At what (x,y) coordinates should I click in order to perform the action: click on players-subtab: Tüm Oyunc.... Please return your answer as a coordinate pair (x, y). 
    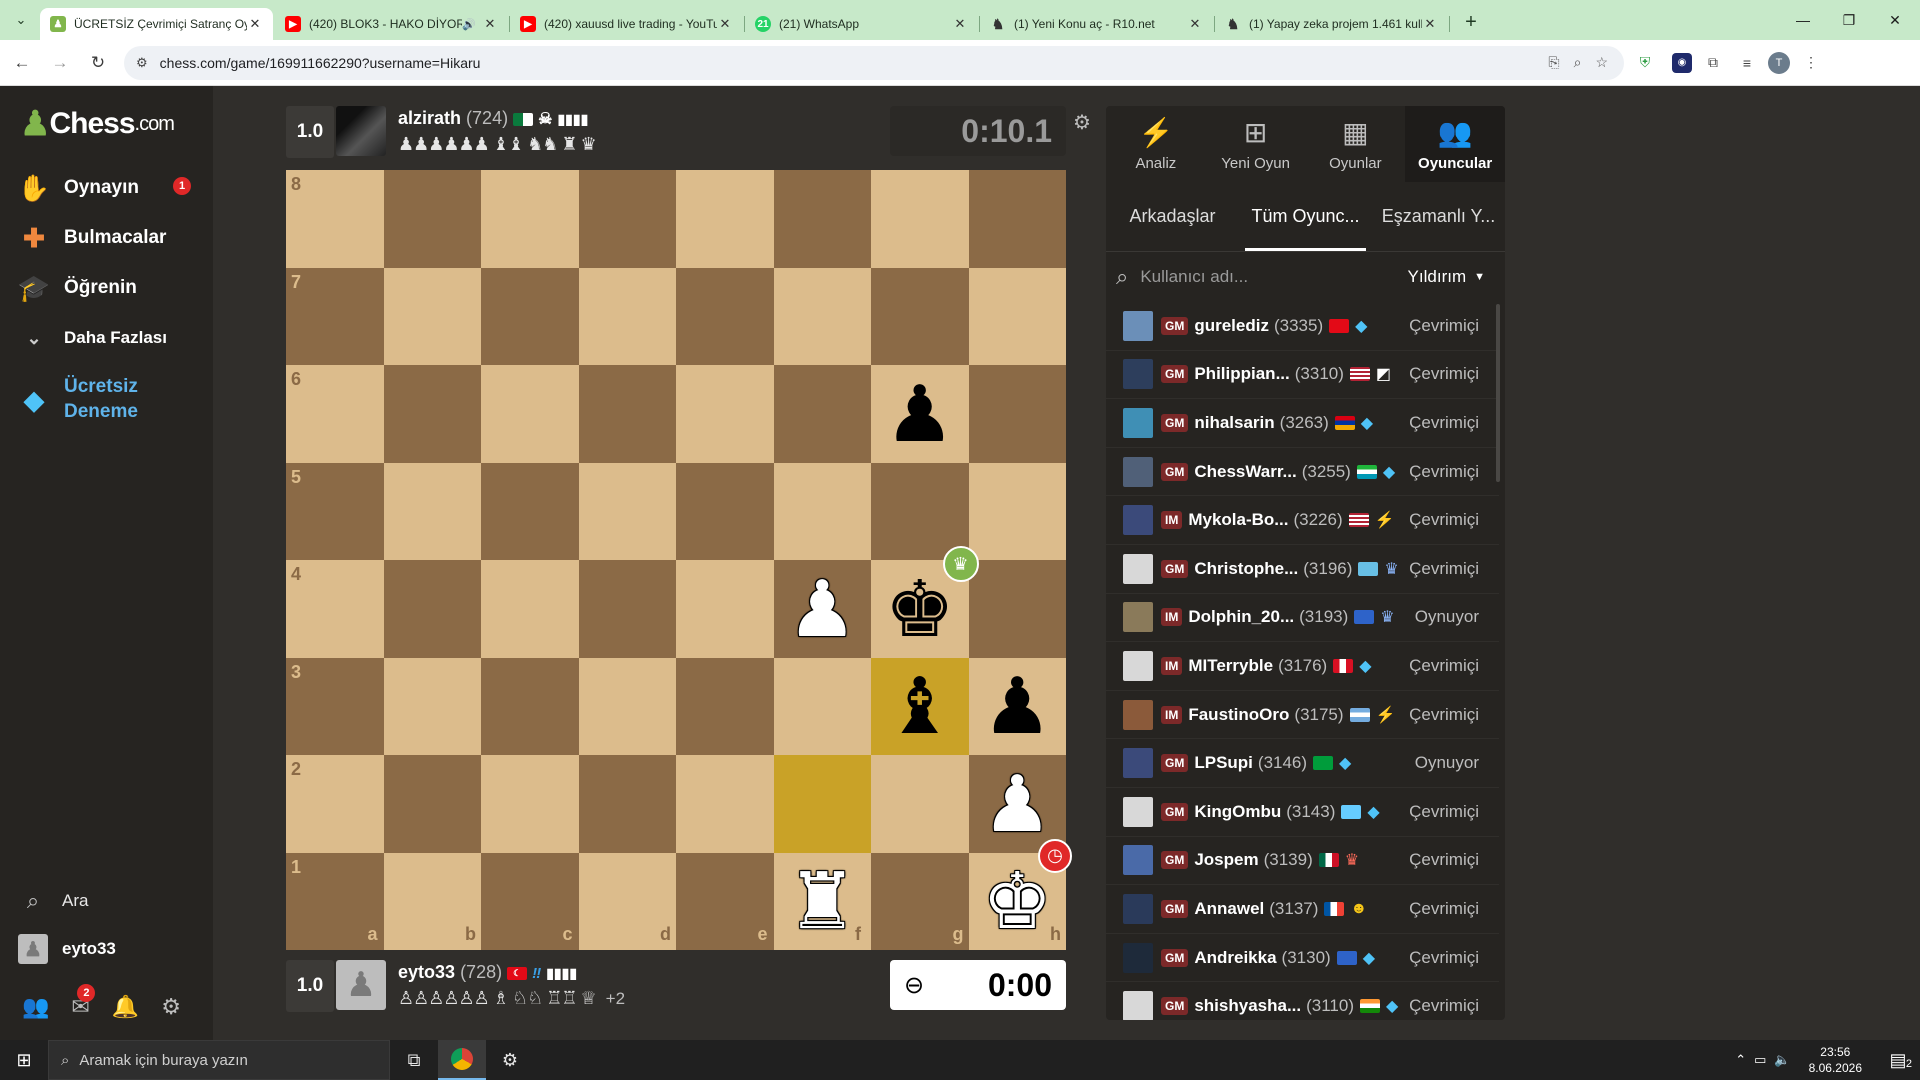
    Looking at the image, I should click on (1305, 216).